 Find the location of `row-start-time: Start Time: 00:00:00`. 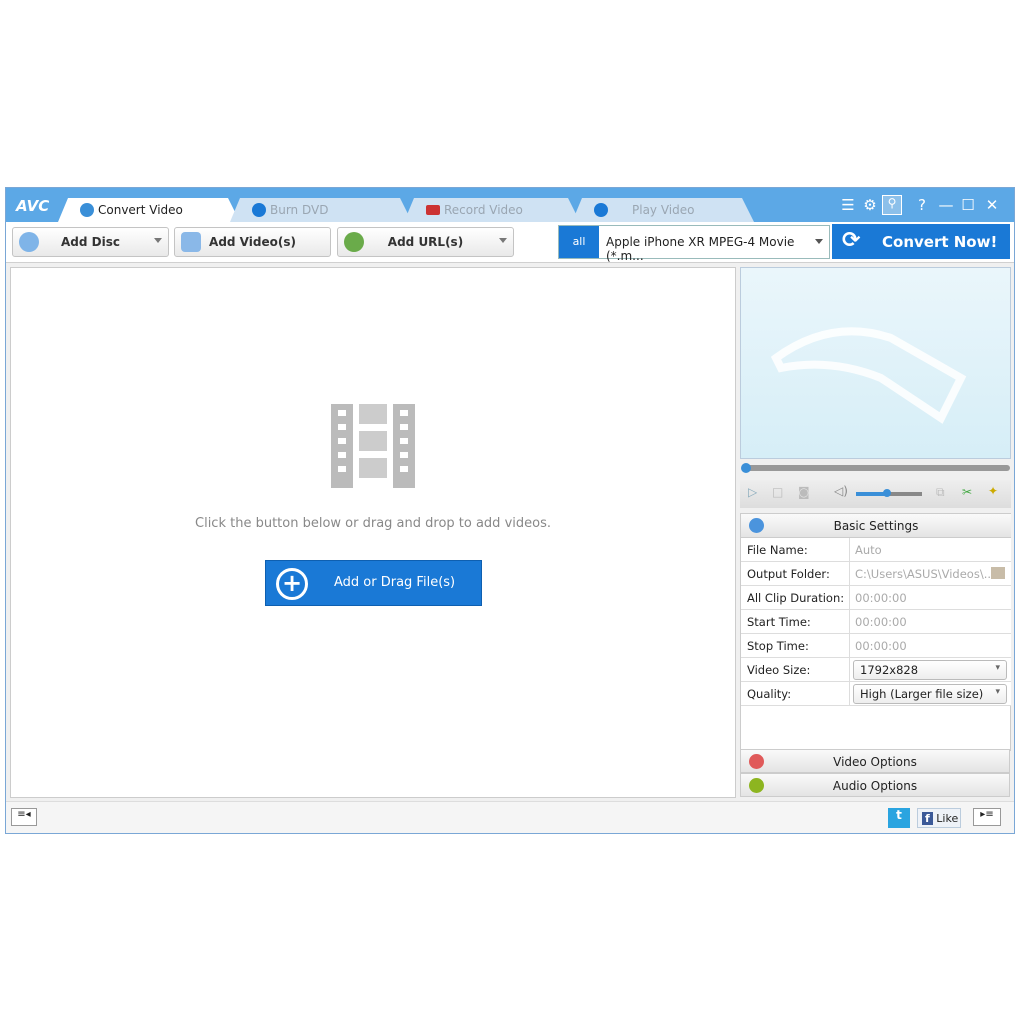

row-start-time: Start Time: 00:00:00 is located at coordinates (876, 622).